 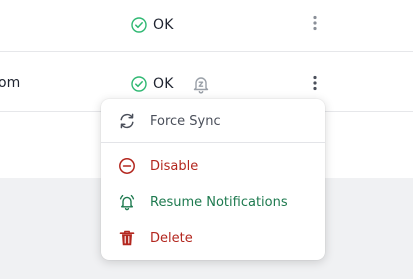 I want to click on bell-ringing-icon, so click(x=127, y=202).